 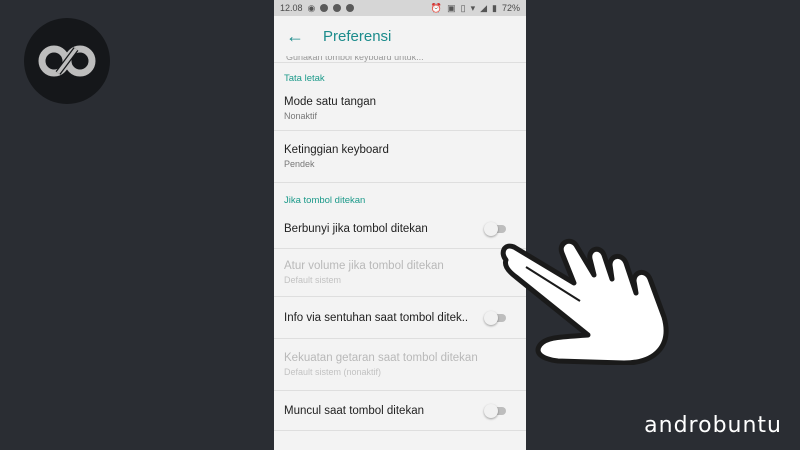 I want to click on pref-sound-on-keypress: Berbunyi jika tombol ditekan, so click(x=400, y=229).